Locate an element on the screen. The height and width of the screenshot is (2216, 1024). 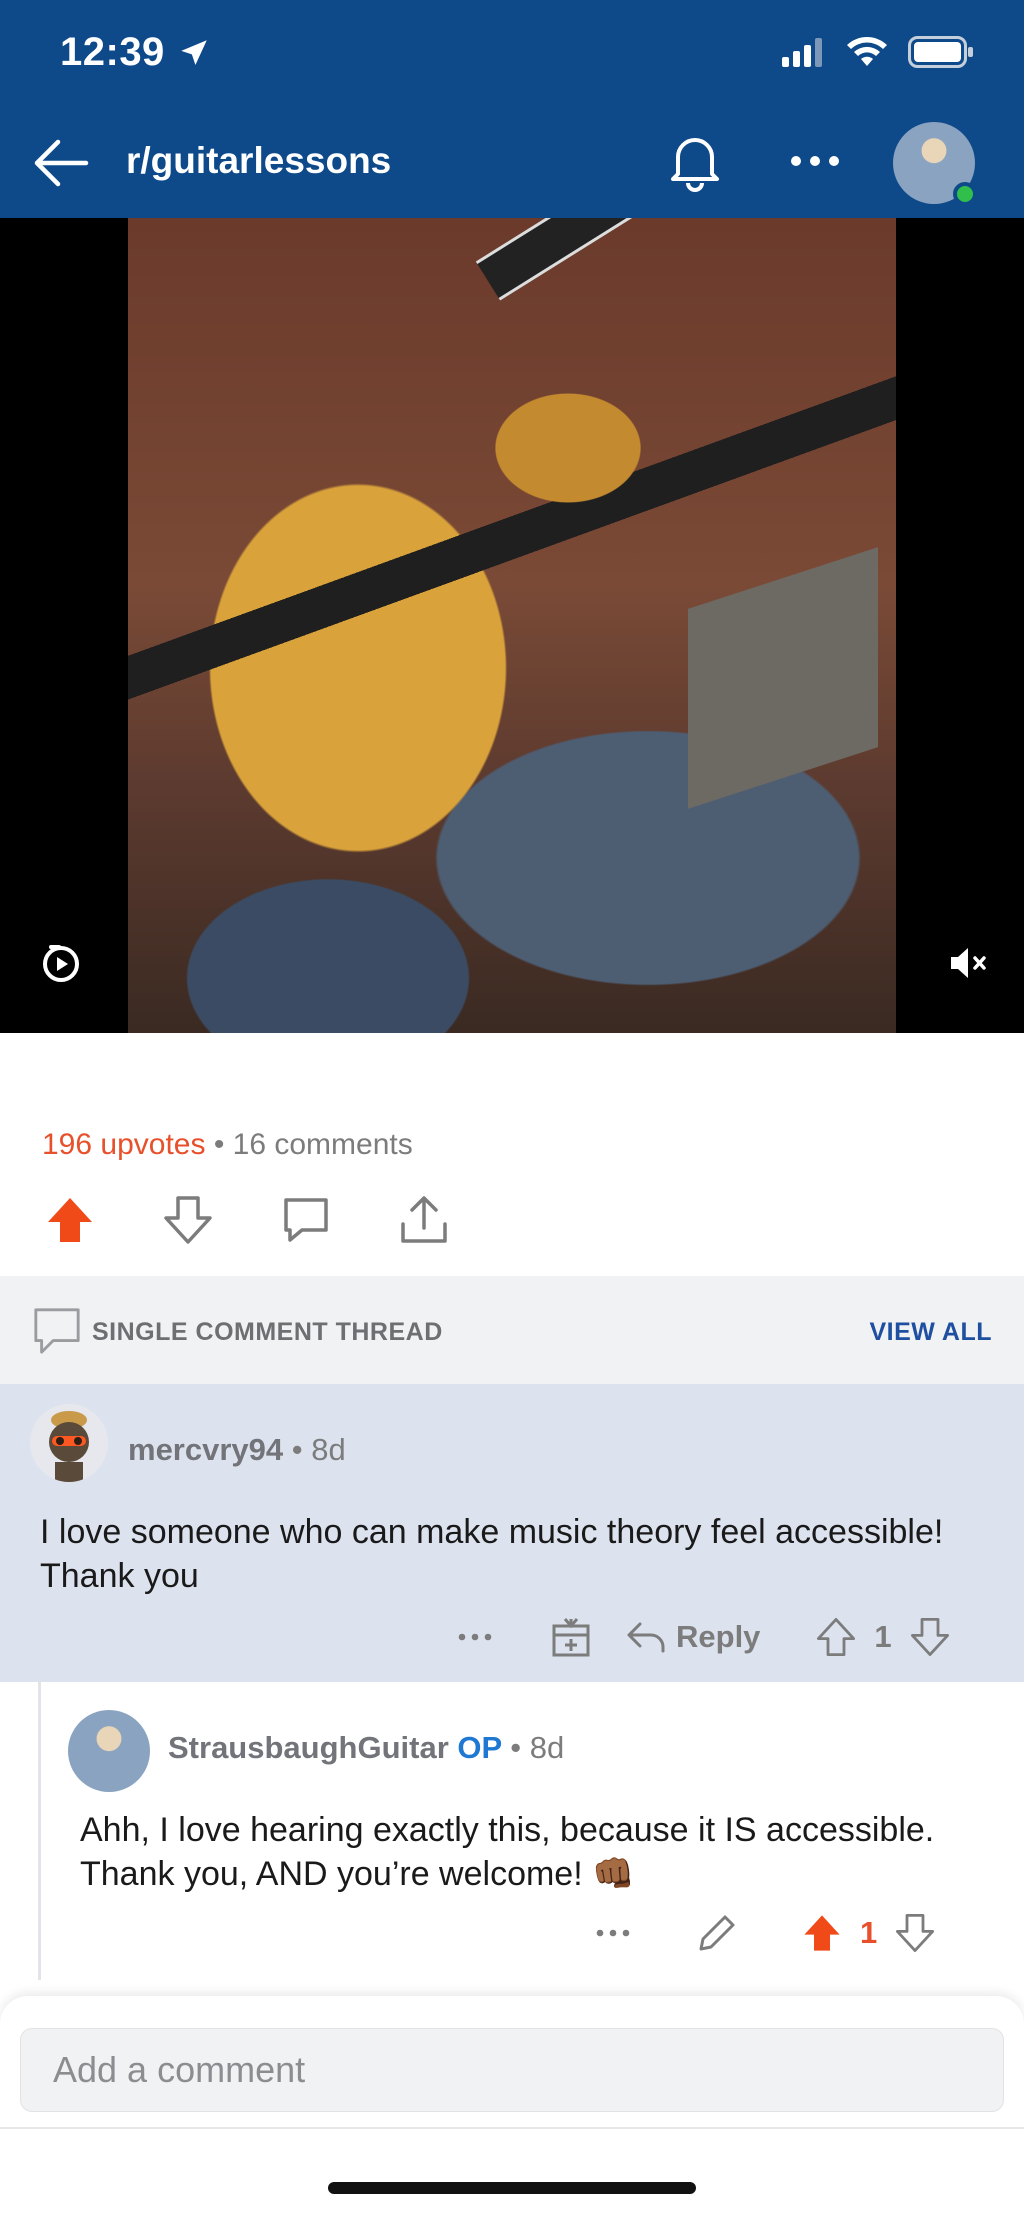
back-button is located at coordinates (61, 163).